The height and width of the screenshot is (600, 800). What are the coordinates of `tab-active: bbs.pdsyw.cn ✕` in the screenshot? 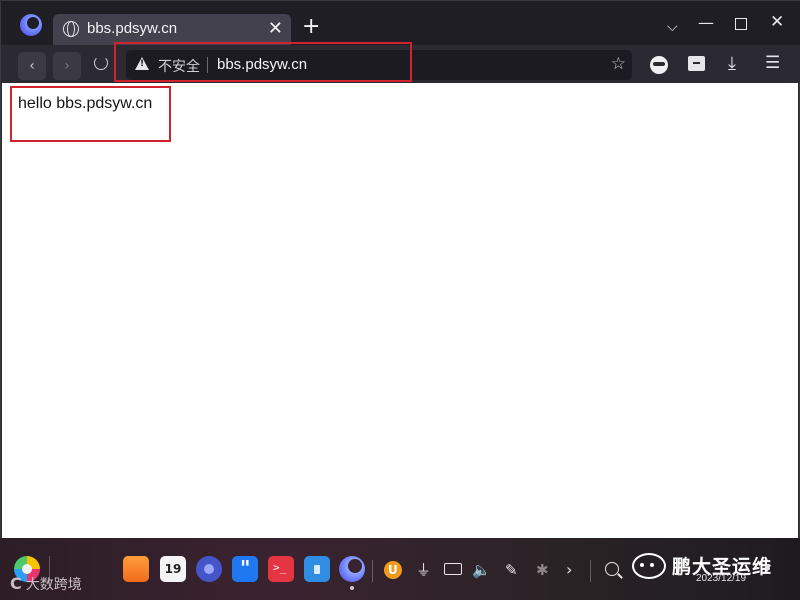 It's located at (172, 29).